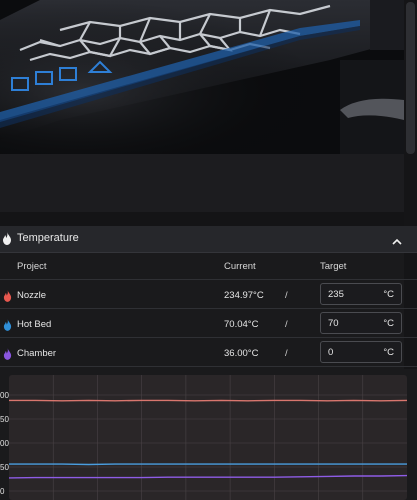  Describe the element at coordinates (7, 356) in the screenshot. I see `chamber-flame-icon` at that location.